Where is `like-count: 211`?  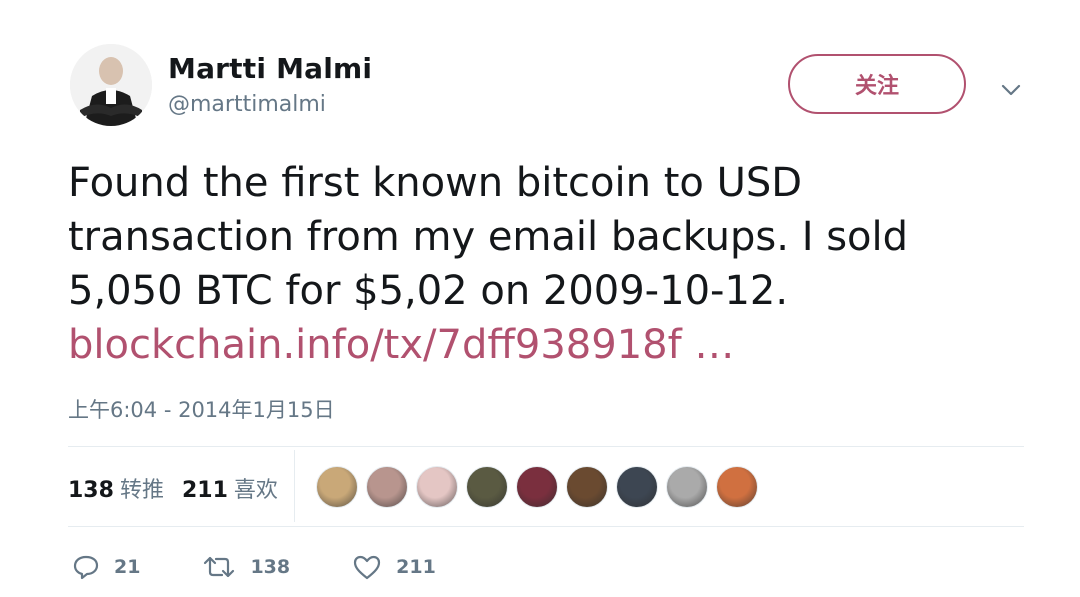
like-count: 211 is located at coordinates (416, 567).